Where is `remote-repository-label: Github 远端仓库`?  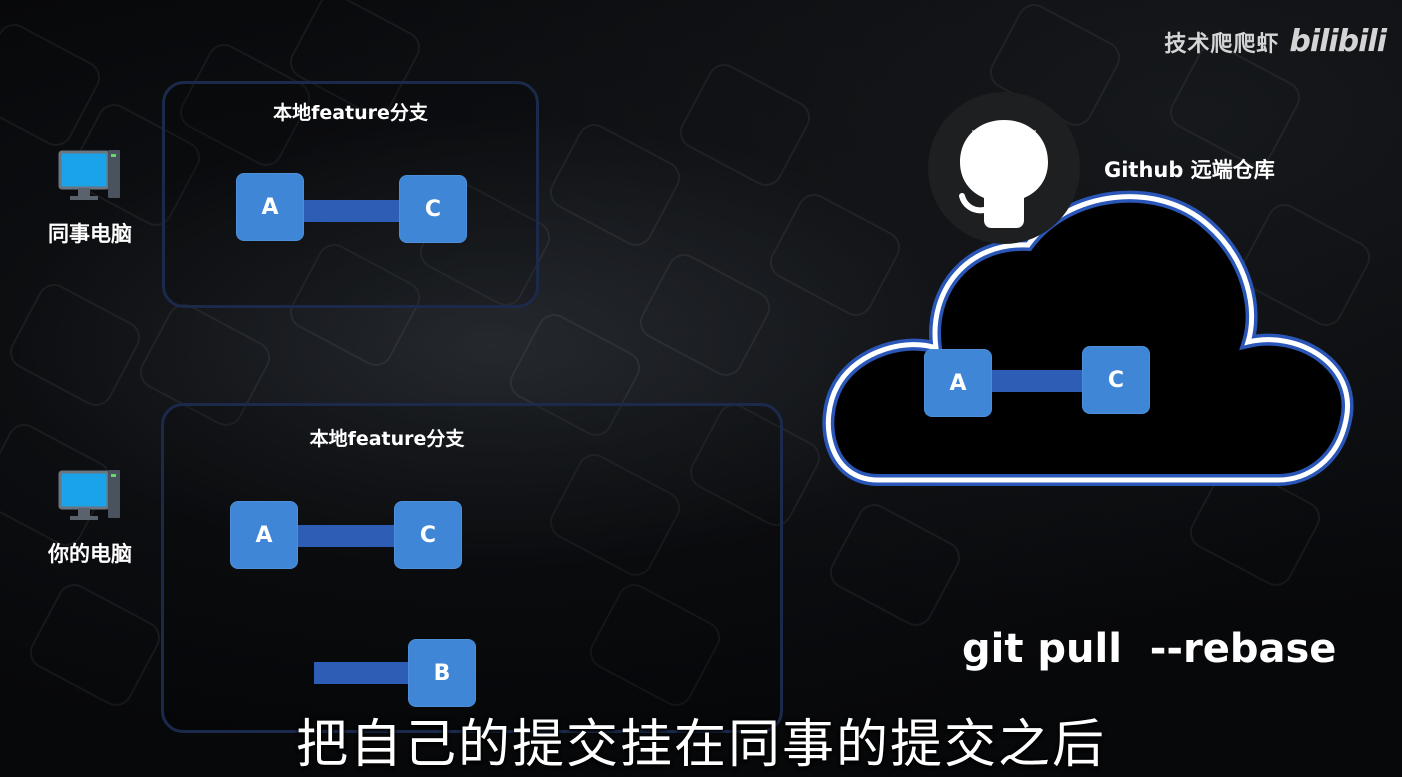 remote-repository-label: Github 远端仓库 is located at coordinates (1189, 170).